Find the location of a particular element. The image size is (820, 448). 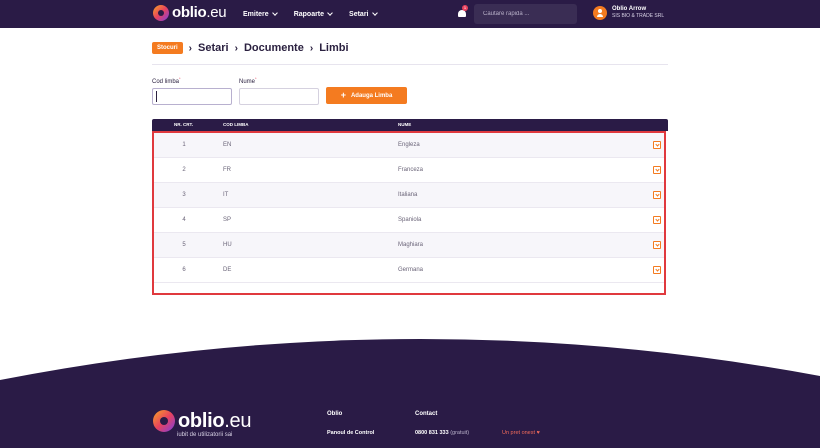

footer-logo: oblio.eu is located at coordinates (202, 421).